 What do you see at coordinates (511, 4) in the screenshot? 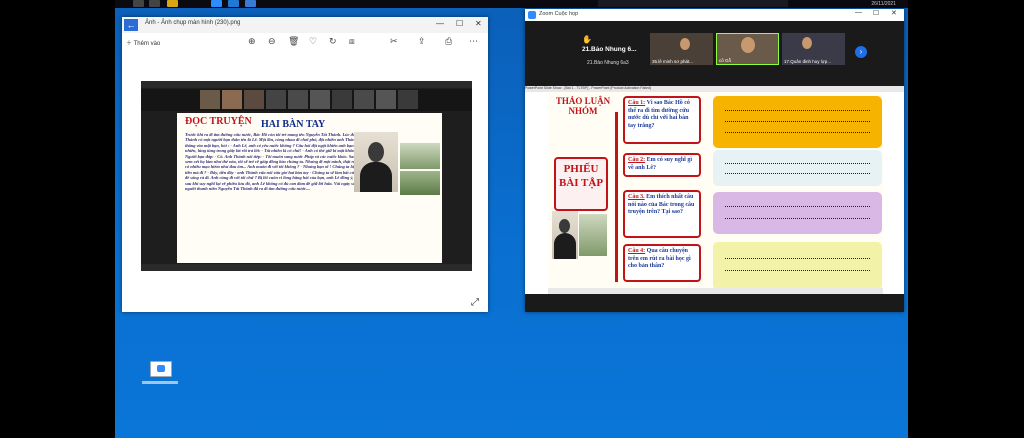
I see `taskbar: 26/11/2021` at bounding box center [511, 4].